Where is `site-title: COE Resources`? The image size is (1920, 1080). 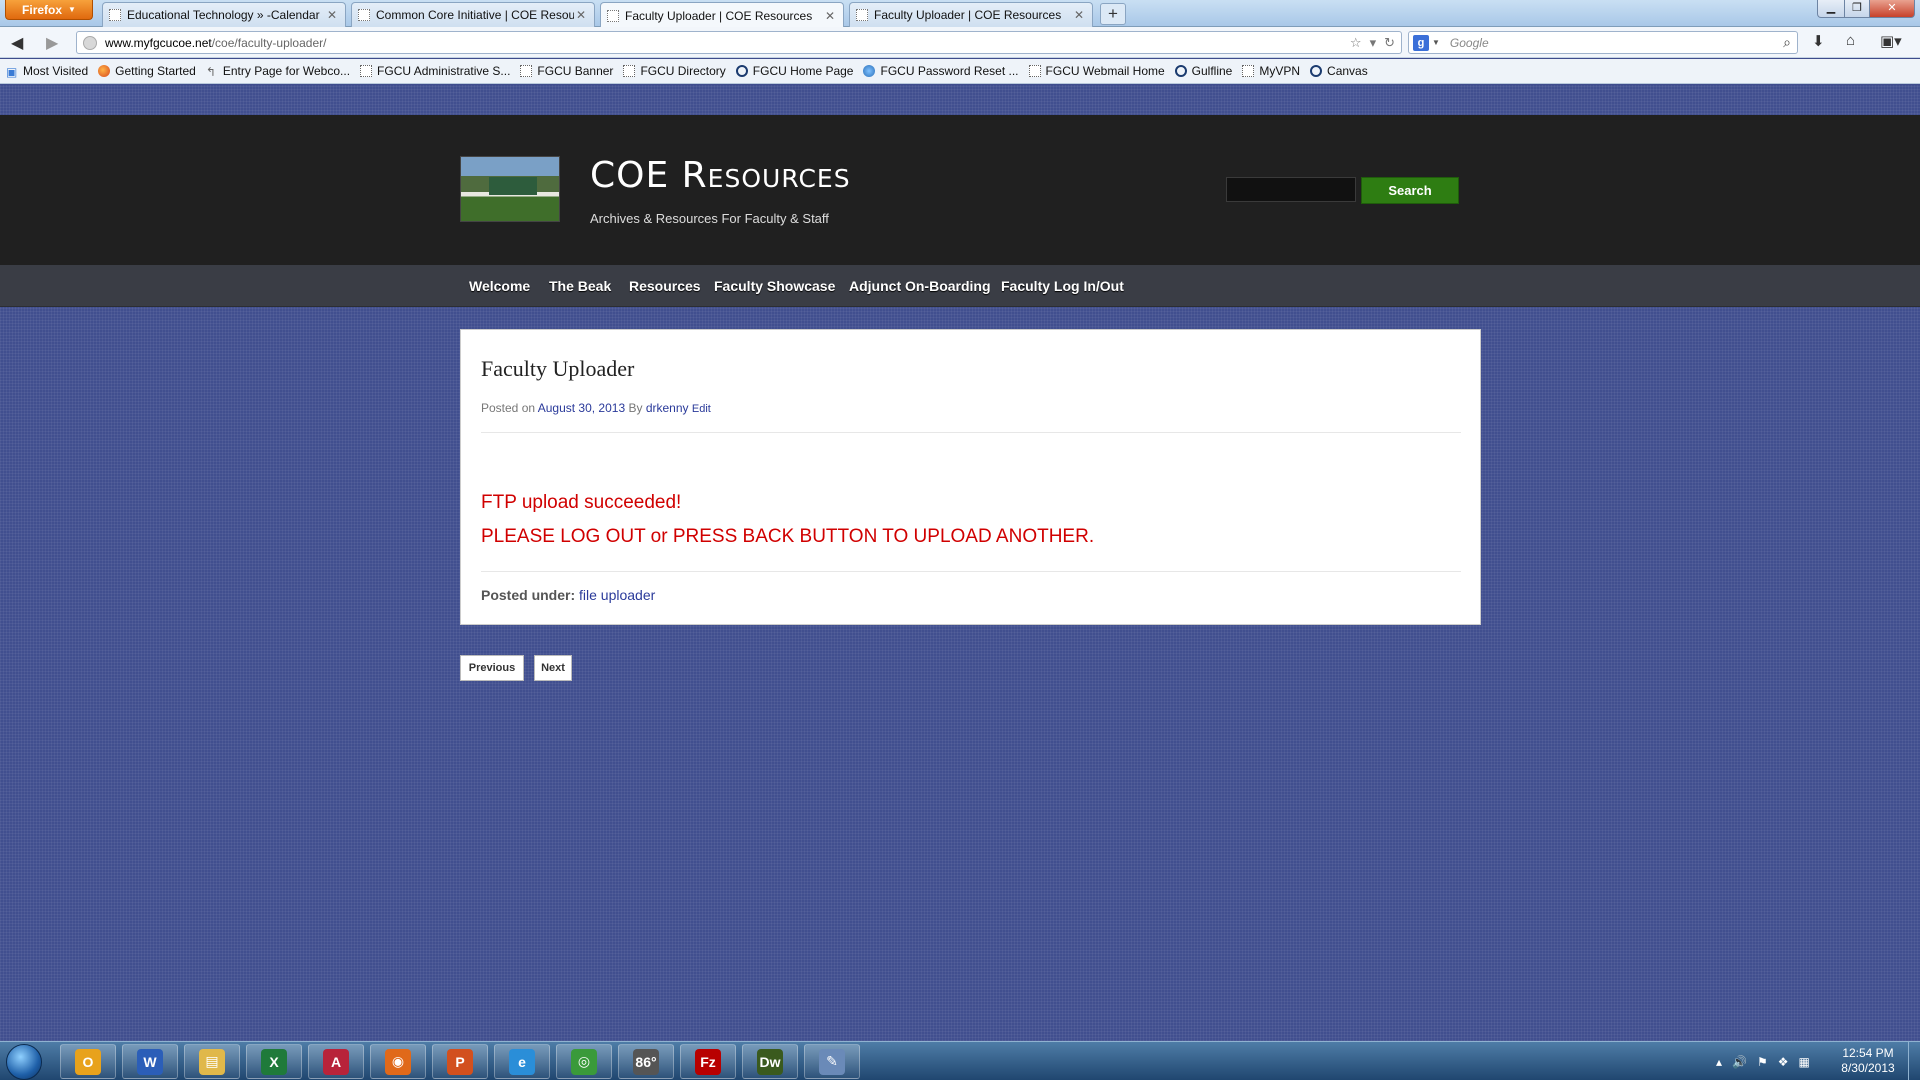 site-title: COE Resources is located at coordinates (720, 175).